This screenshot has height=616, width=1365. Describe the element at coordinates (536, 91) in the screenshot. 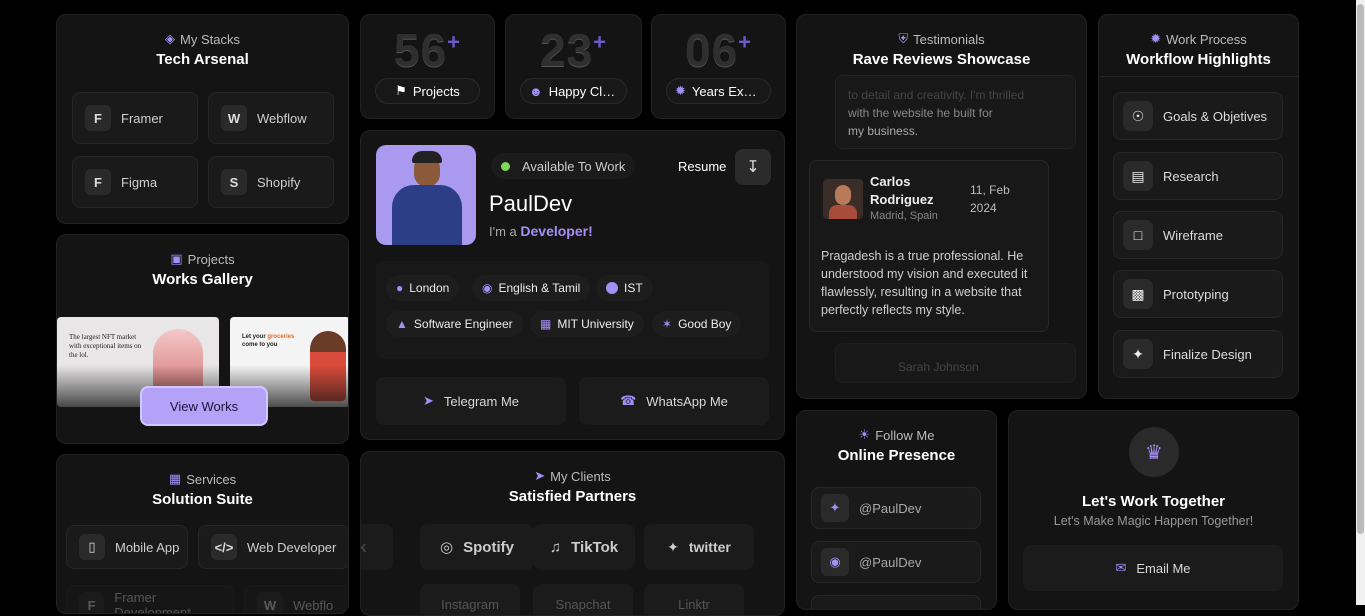

I see `smile-icon: ☻` at that location.